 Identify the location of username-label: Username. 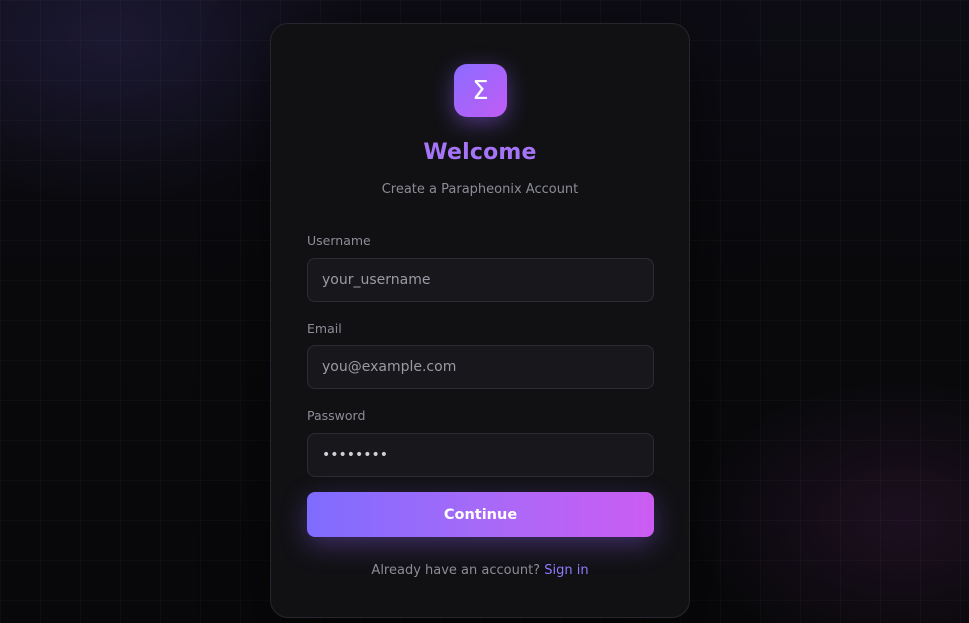
(339, 240).